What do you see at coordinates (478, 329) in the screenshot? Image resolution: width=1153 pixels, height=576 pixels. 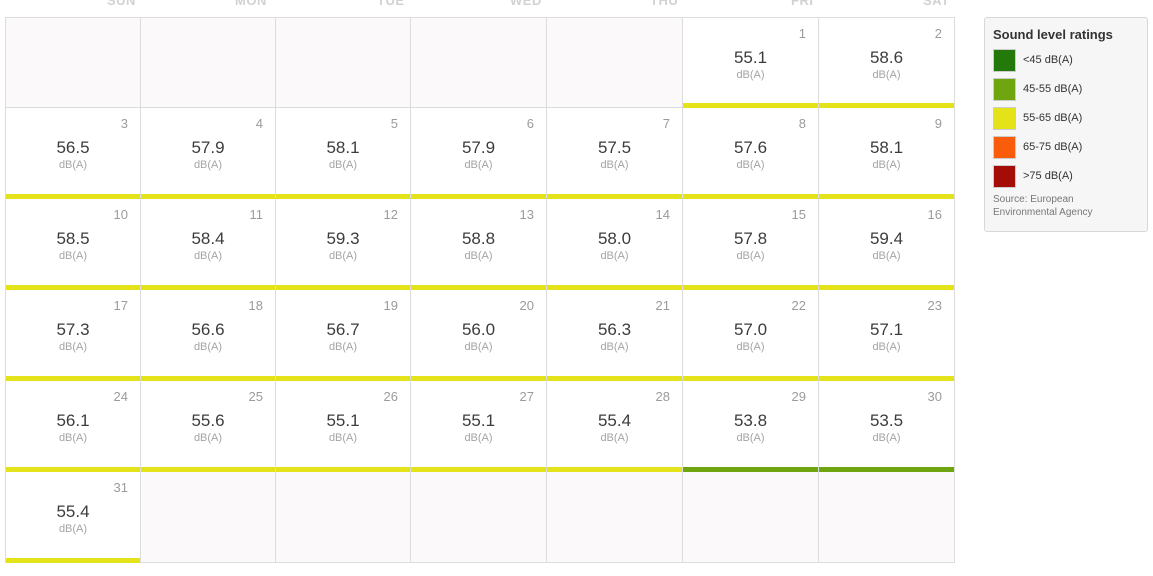 I see `sound-level-value: 56.0` at bounding box center [478, 329].